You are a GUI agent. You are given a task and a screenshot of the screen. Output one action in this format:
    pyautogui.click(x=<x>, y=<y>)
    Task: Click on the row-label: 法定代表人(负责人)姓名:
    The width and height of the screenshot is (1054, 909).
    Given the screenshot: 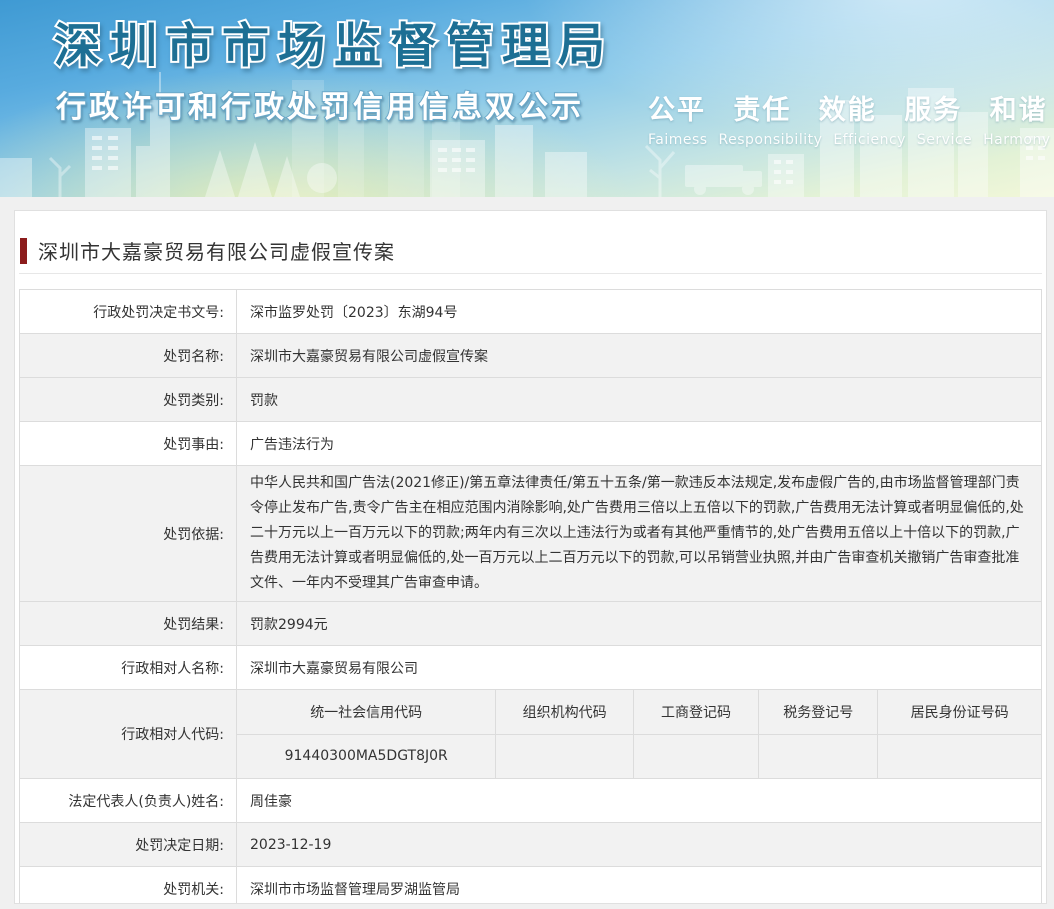 What is the action you would take?
    pyautogui.click(x=128, y=800)
    